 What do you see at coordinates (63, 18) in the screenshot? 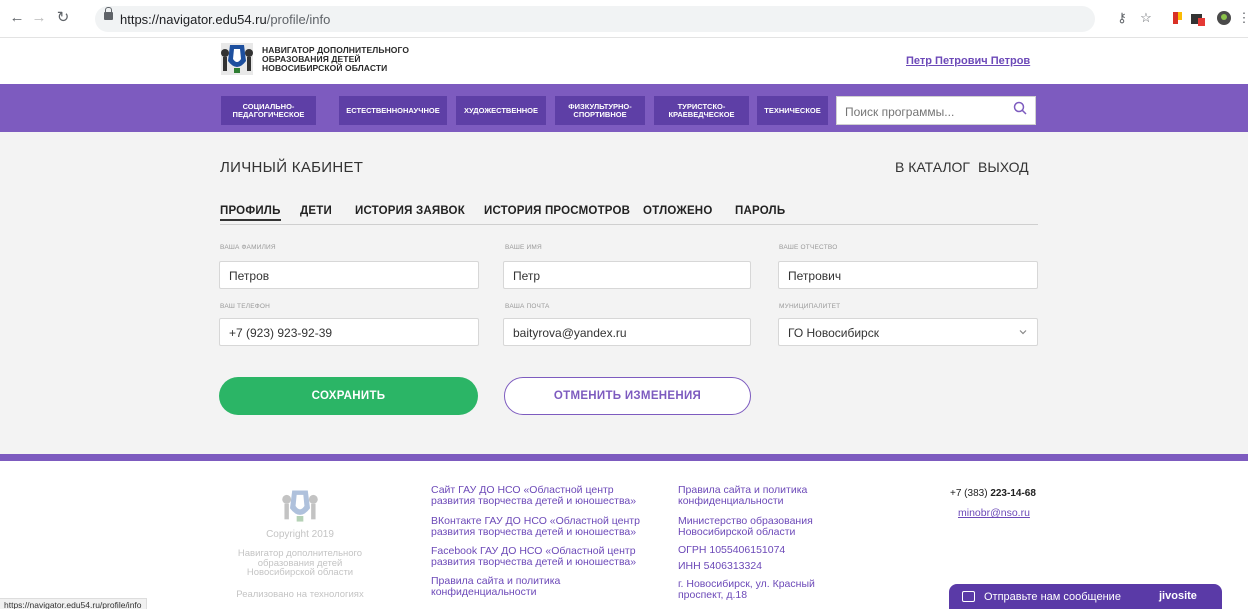
I see `reload-icon: ↻` at bounding box center [63, 18].